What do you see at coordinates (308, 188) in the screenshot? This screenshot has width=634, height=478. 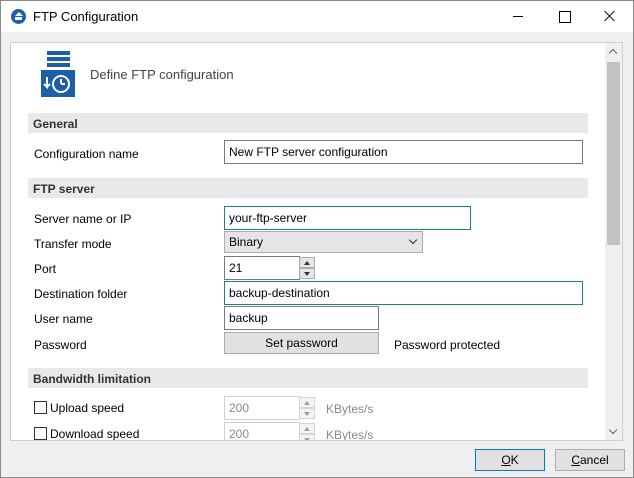 I see `section-ftp-server: FTP server` at bounding box center [308, 188].